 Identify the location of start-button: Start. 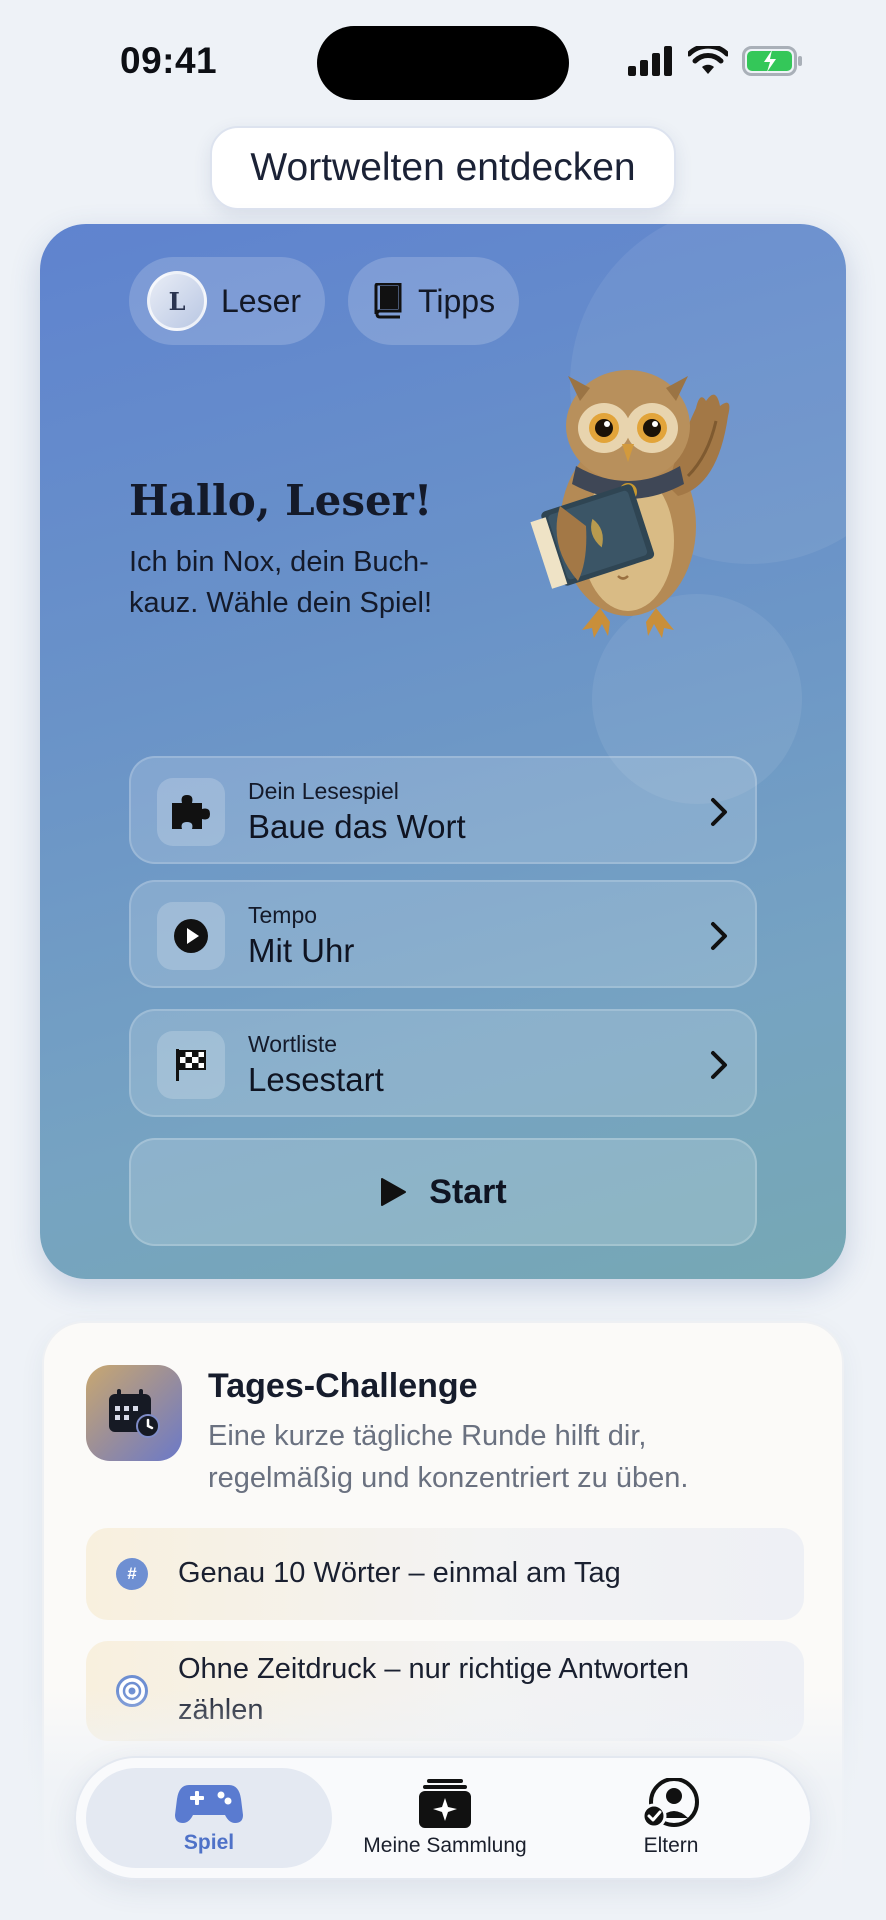
(443, 1192).